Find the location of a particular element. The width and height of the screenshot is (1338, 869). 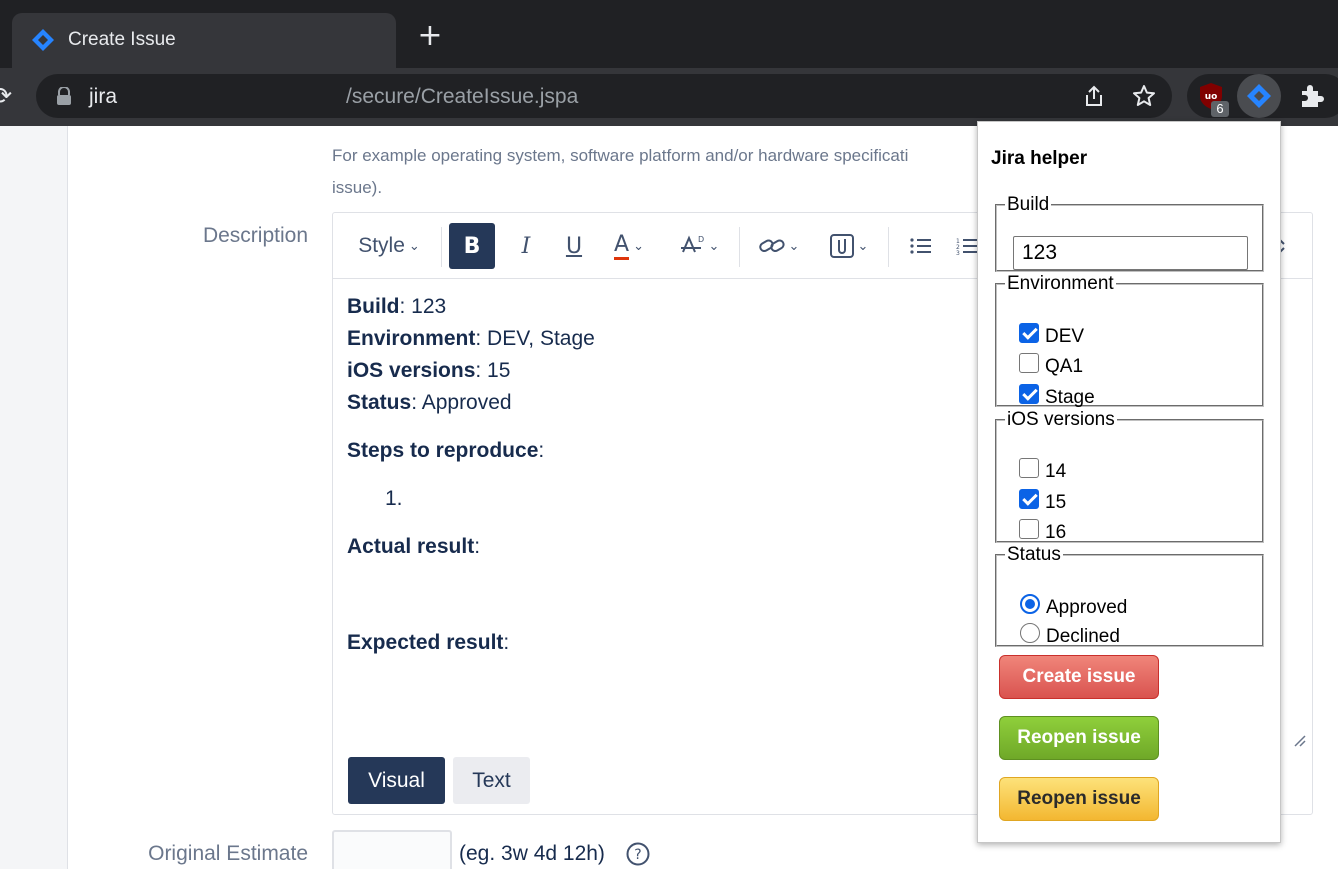

build-input: 123 is located at coordinates (1130, 253).